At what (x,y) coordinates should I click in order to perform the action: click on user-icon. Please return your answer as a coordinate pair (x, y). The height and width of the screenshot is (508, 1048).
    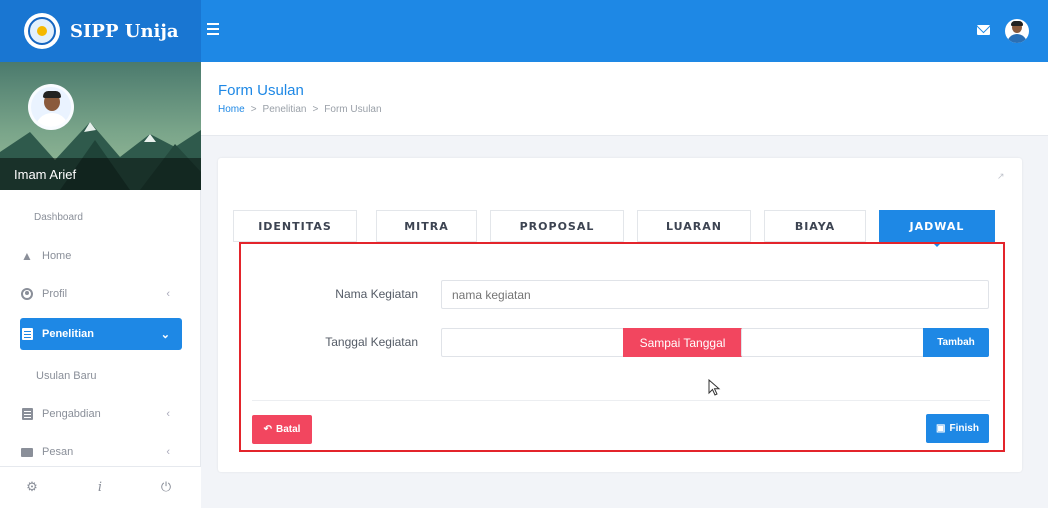
    Looking at the image, I should click on (27, 294).